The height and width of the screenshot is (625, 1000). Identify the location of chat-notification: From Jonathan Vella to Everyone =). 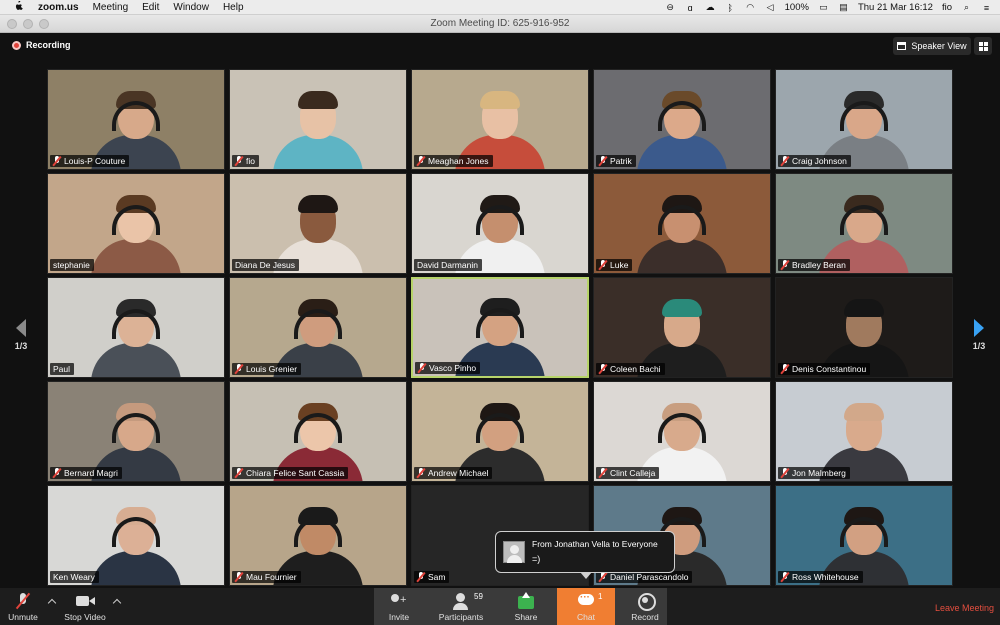
(585, 555).